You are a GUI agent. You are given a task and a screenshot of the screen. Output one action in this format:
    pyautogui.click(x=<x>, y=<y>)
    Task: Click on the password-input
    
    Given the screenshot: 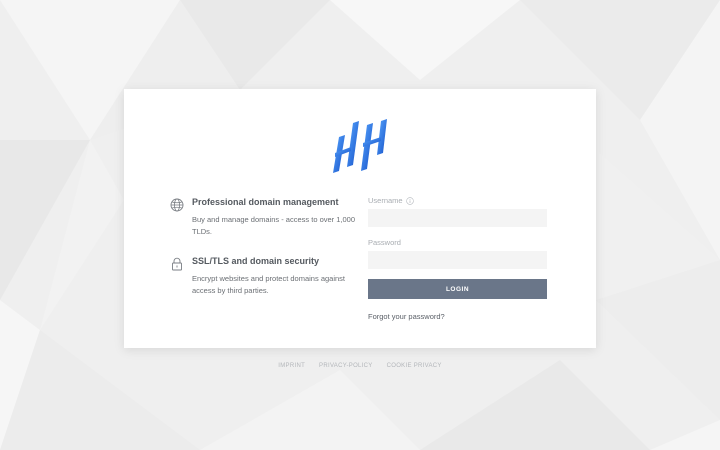 What is the action you would take?
    pyautogui.click(x=457, y=260)
    